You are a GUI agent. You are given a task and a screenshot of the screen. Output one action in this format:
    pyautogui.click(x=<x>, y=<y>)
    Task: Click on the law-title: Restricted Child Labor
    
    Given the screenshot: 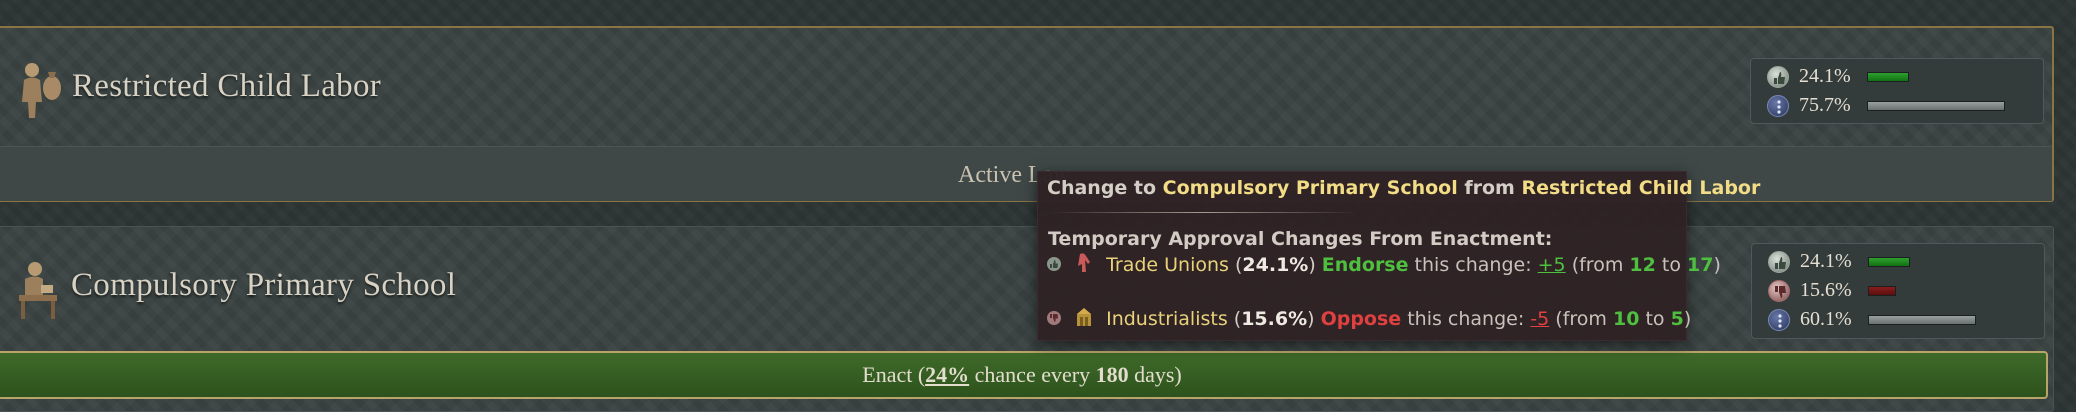 What is the action you would take?
    pyautogui.click(x=227, y=86)
    